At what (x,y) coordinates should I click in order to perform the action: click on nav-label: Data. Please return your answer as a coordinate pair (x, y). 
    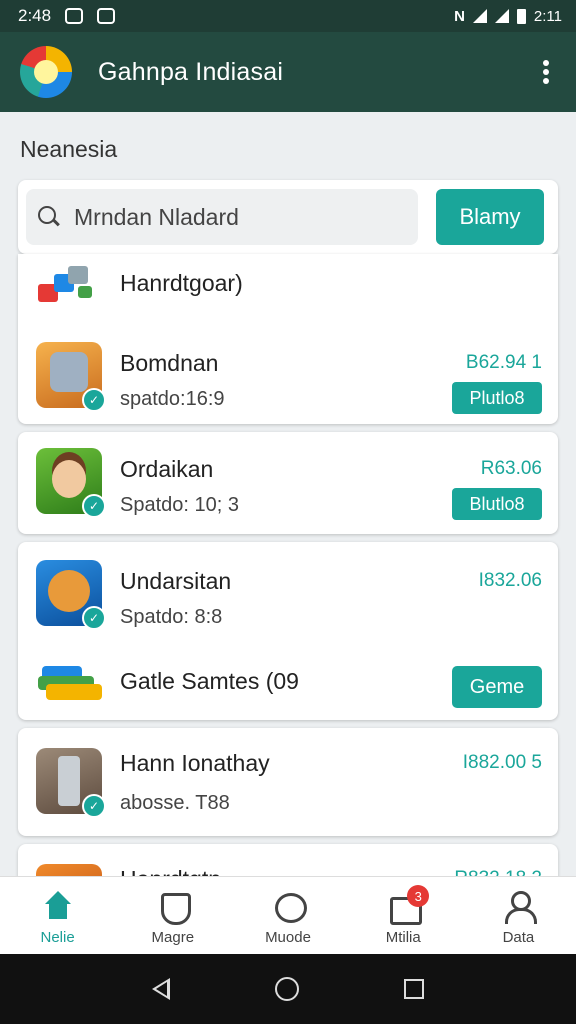
    Looking at the image, I should click on (518, 937).